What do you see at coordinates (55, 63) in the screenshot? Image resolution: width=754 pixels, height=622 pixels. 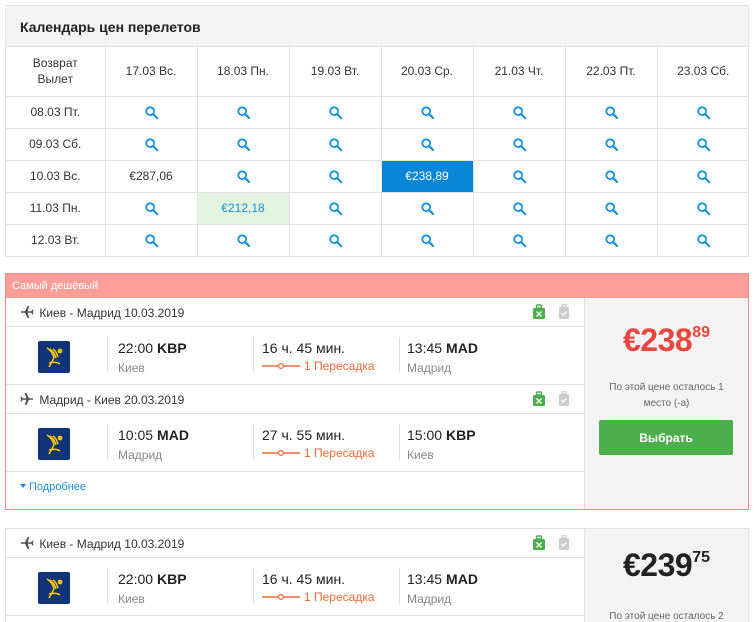 I see `return-label: Возврат` at bounding box center [55, 63].